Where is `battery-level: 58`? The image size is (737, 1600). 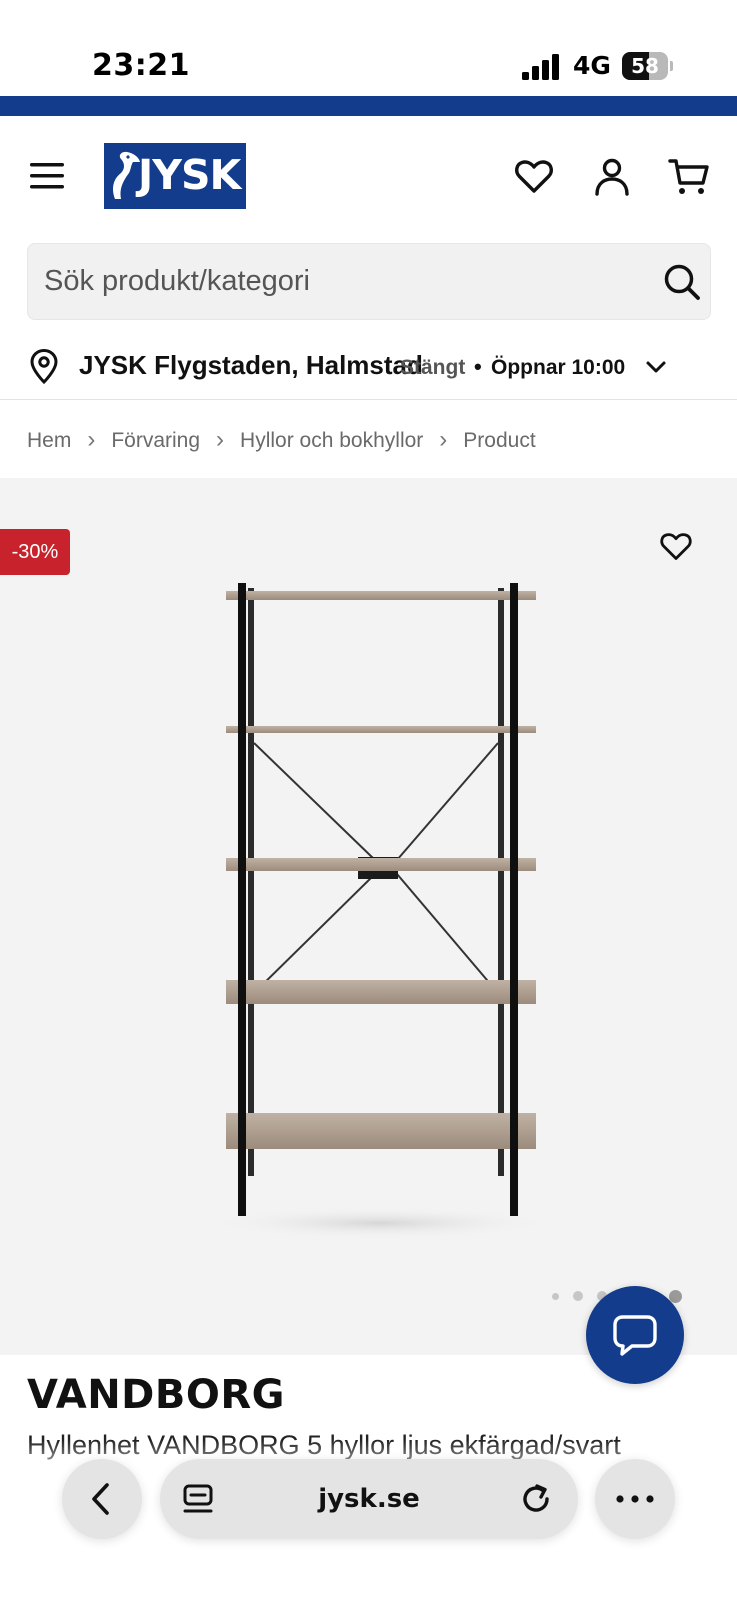 battery-level: 58 is located at coordinates (645, 66).